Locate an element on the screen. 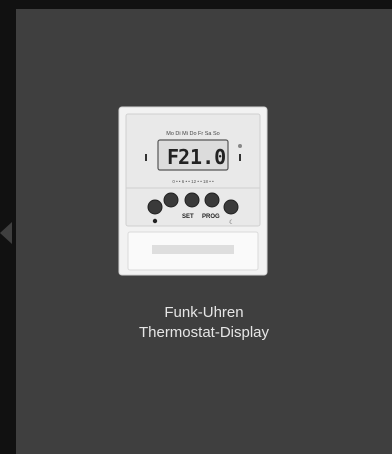  caption-line-2: Thermostat-Display is located at coordinates (204, 332).